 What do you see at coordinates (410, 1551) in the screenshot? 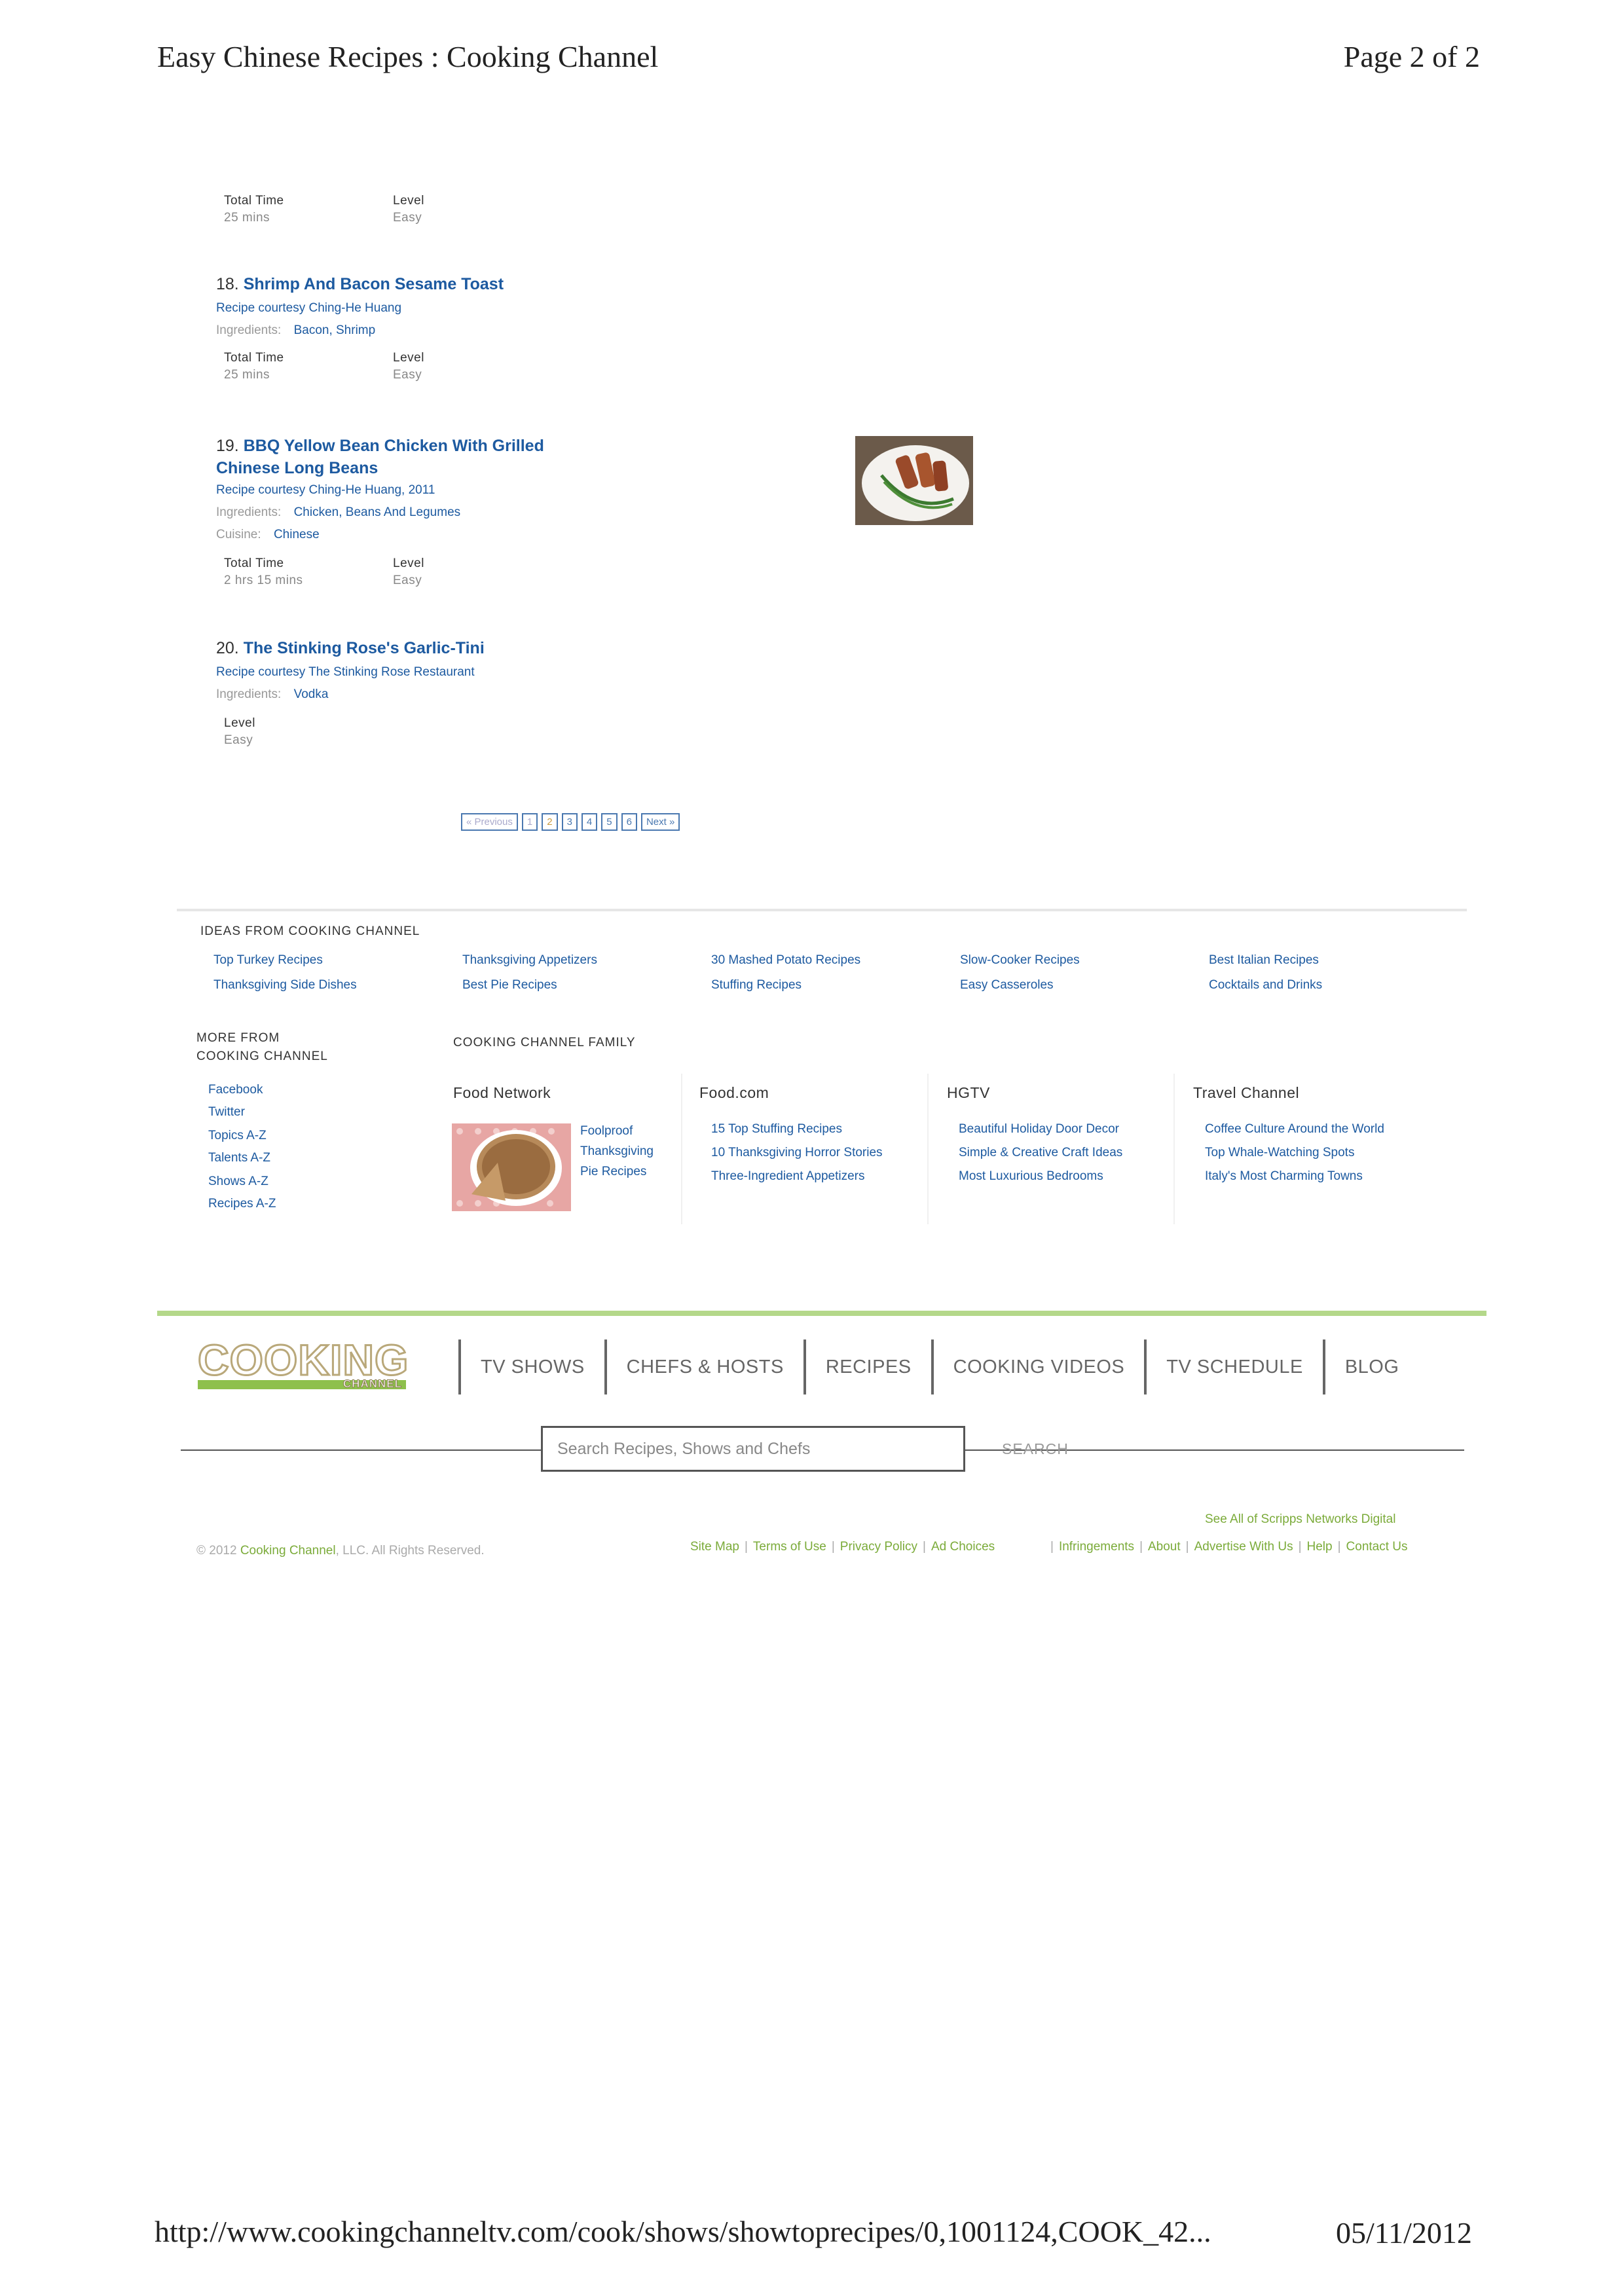
I see `copyright-rights: , LLC. All Rights Reserved.` at bounding box center [410, 1551].